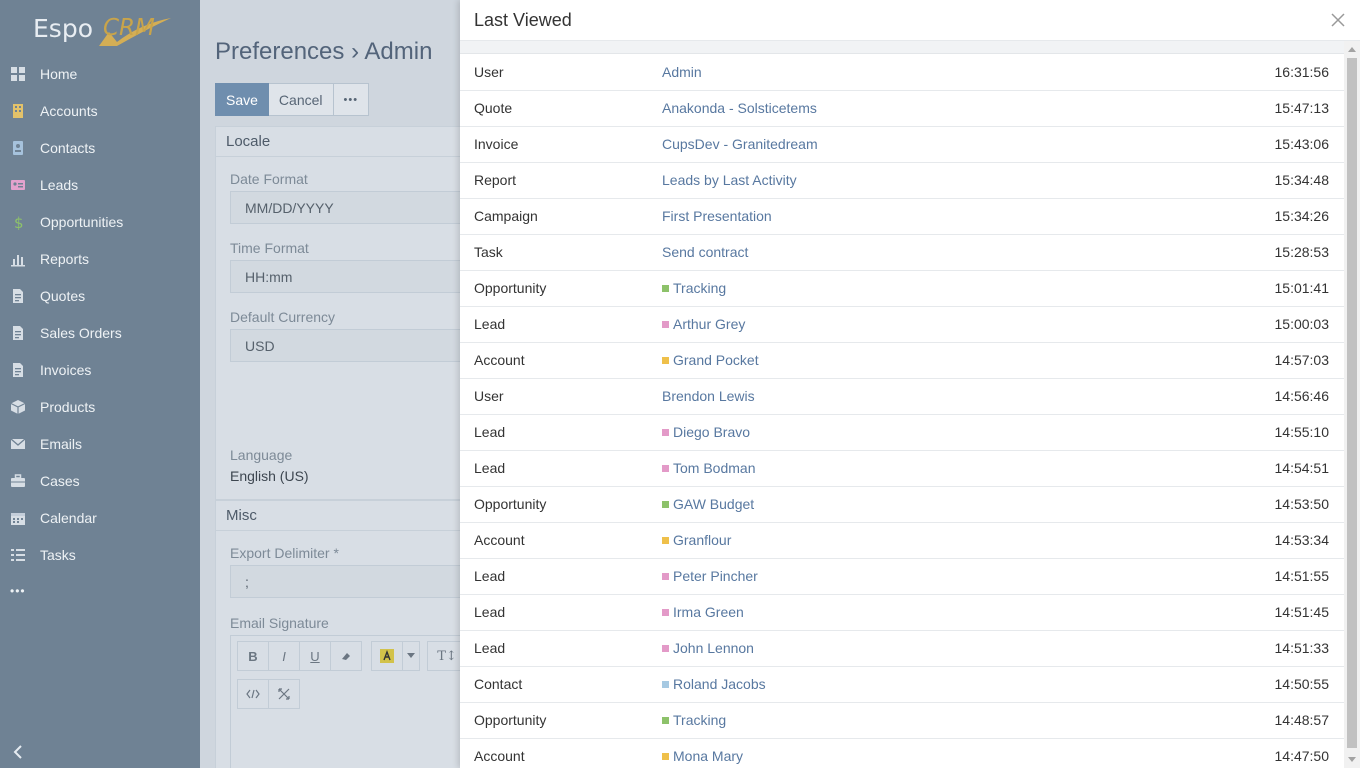  I want to click on home-icon, so click(18, 74).